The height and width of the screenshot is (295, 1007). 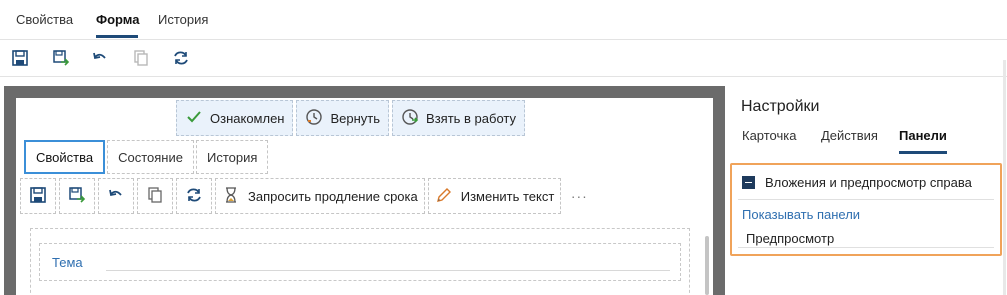 What do you see at coordinates (1004, 177) in the screenshot?
I see `page-scrollbar` at bounding box center [1004, 177].